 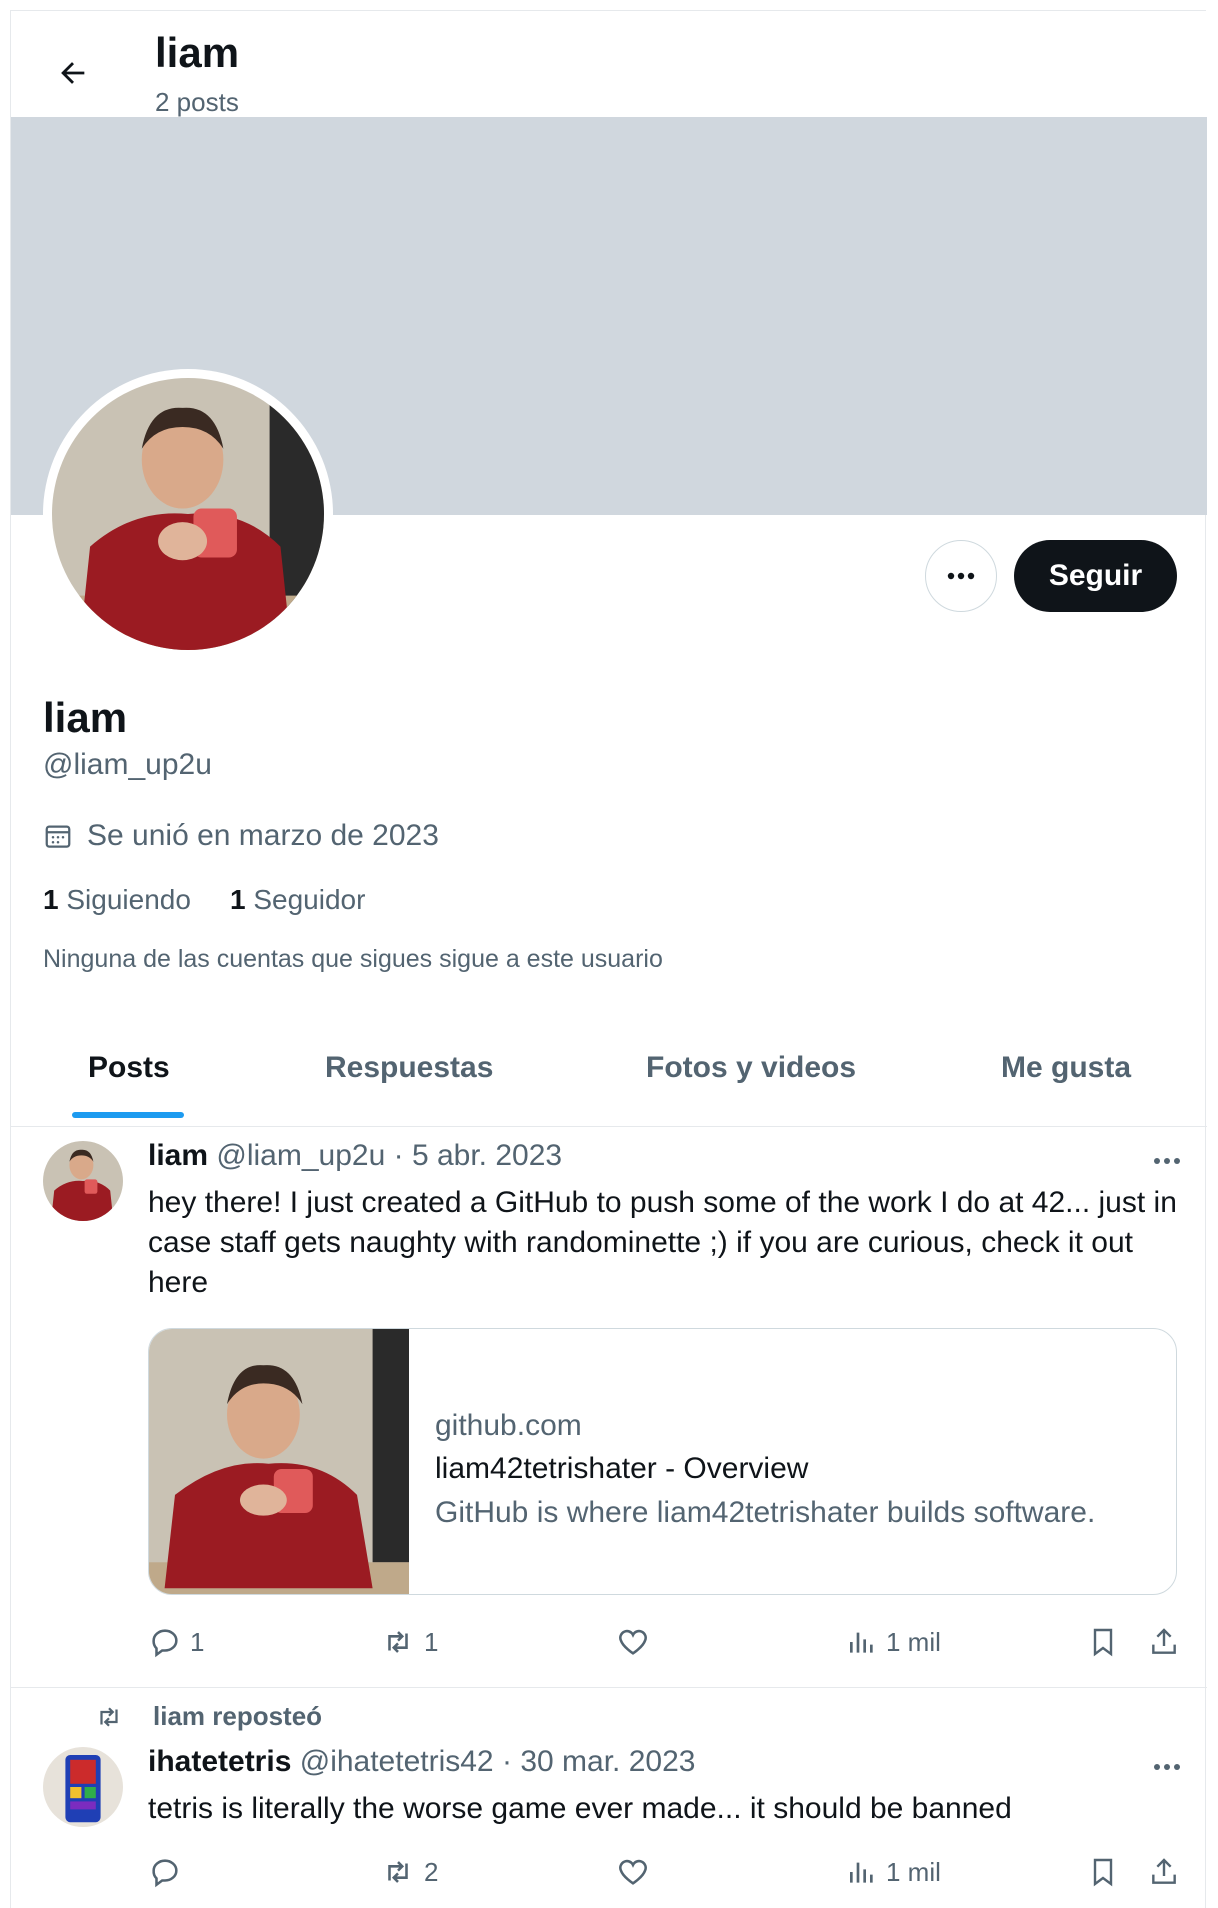 I want to click on repost-button: 2, so click(x=409, y=1872).